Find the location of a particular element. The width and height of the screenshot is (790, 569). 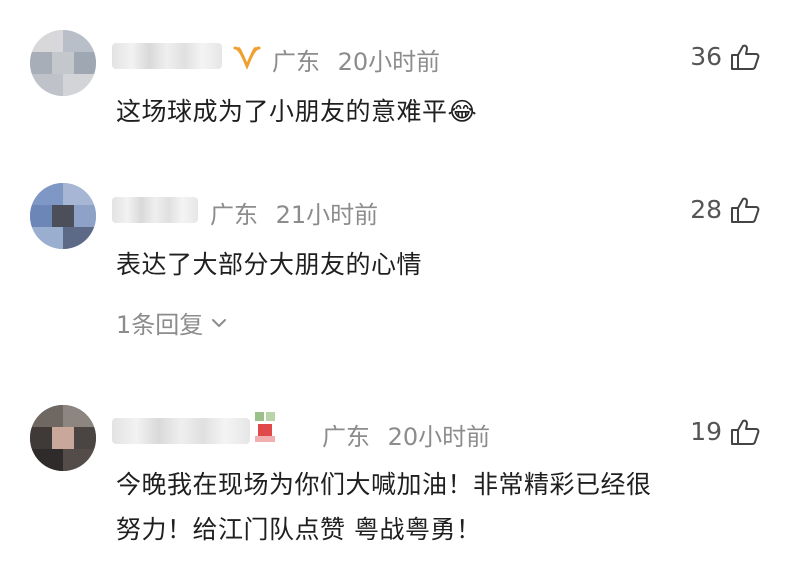

vip-badge-icon is located at coordinates (247, 58).